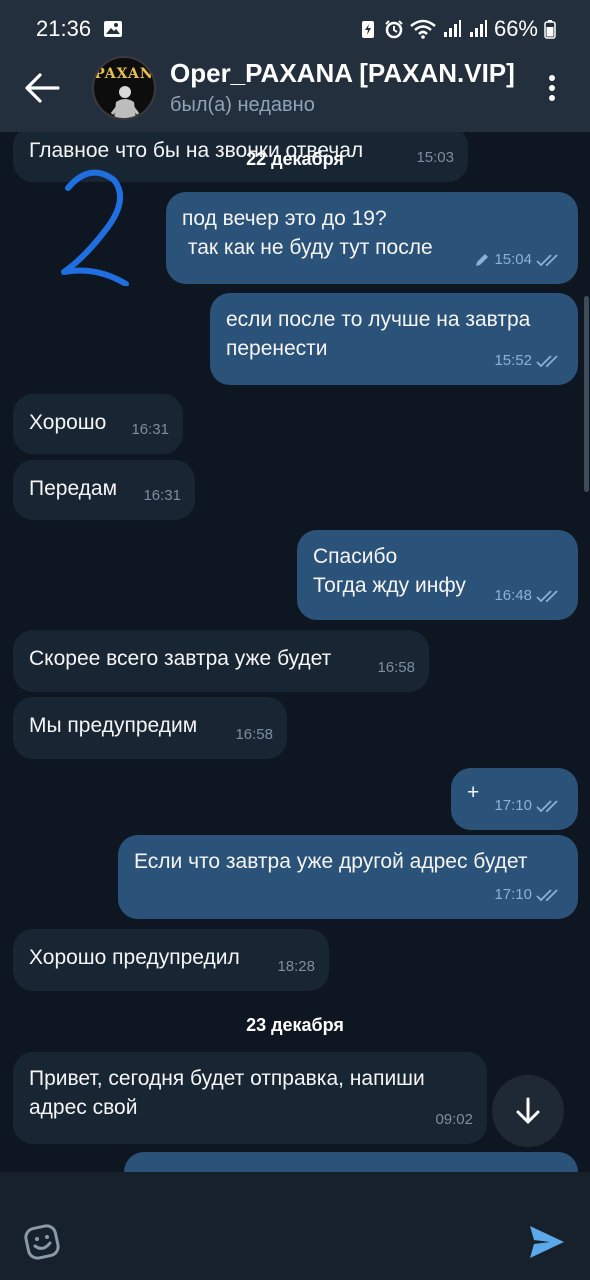 This screenshot has height=1280, width=590. I want to click on message-input-bar, so click(295, 1226).